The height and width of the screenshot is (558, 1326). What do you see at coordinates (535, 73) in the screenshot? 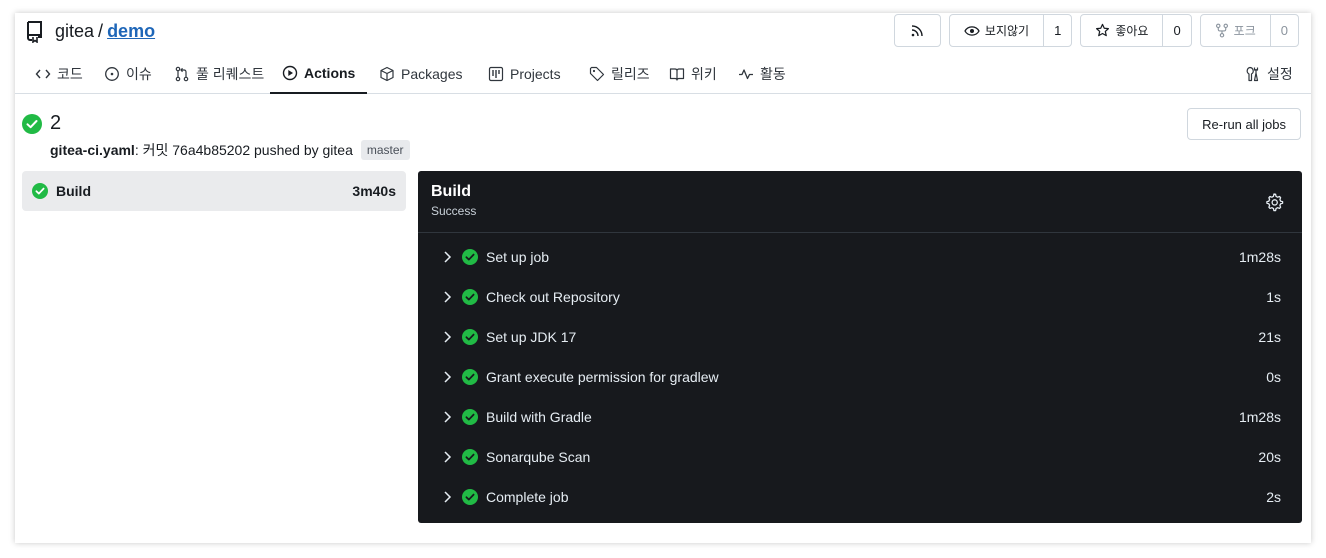
I see `tab-label: Projects` at bounding box center [535, 73].